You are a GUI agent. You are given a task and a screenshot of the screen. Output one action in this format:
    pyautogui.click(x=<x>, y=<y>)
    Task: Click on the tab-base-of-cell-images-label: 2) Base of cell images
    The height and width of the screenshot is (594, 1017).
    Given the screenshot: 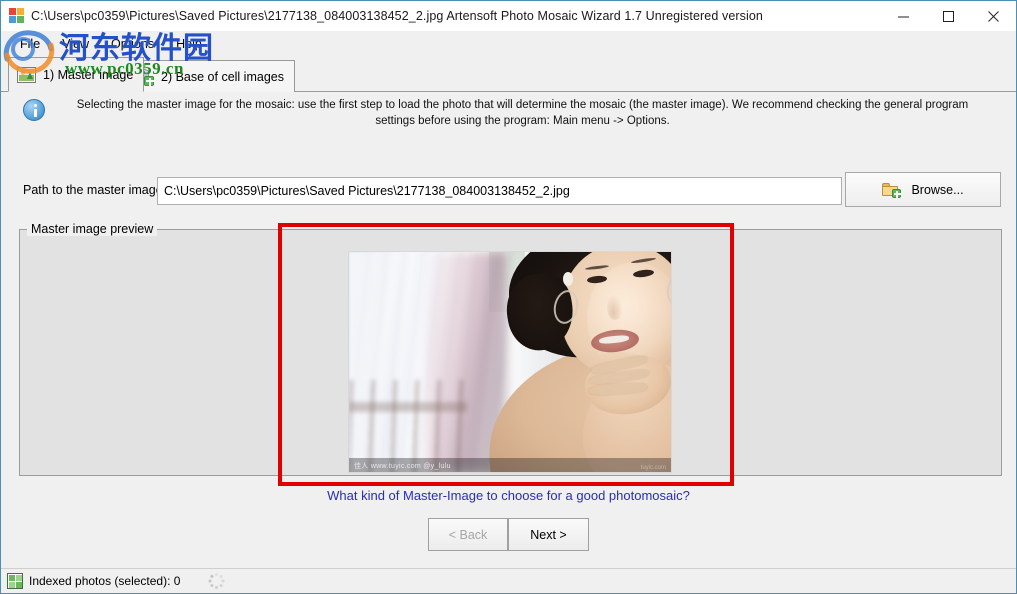 What is the action you would take?
    pyautogui.click(x=222, y=76)
    